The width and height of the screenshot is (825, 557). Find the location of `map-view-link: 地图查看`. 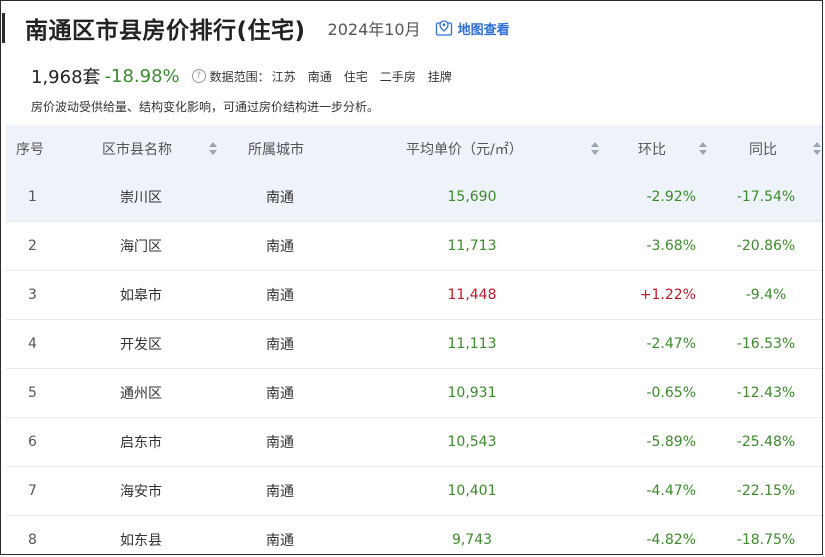

map-view-link: 地图查看 is located at coordinates (472, 28).